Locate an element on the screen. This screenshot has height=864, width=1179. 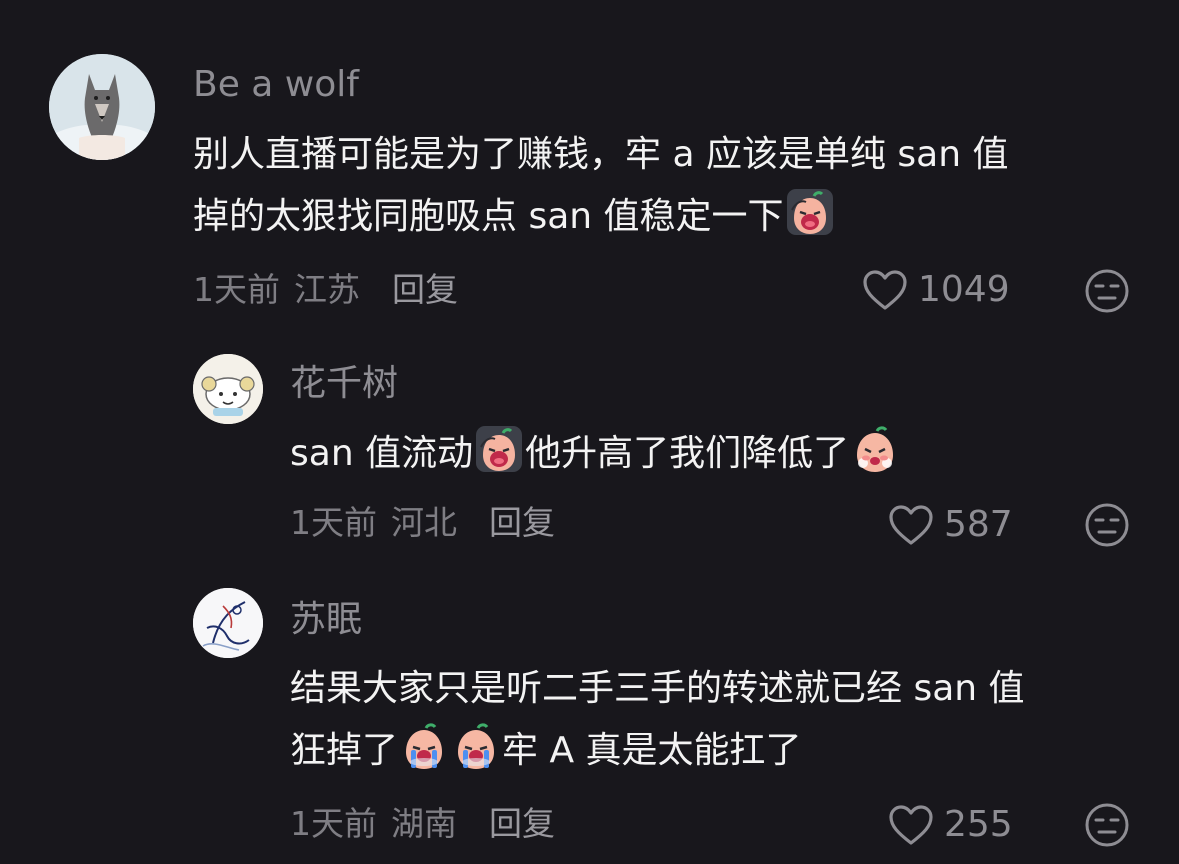
location: 湖南 is located at coordinates (424, 823).